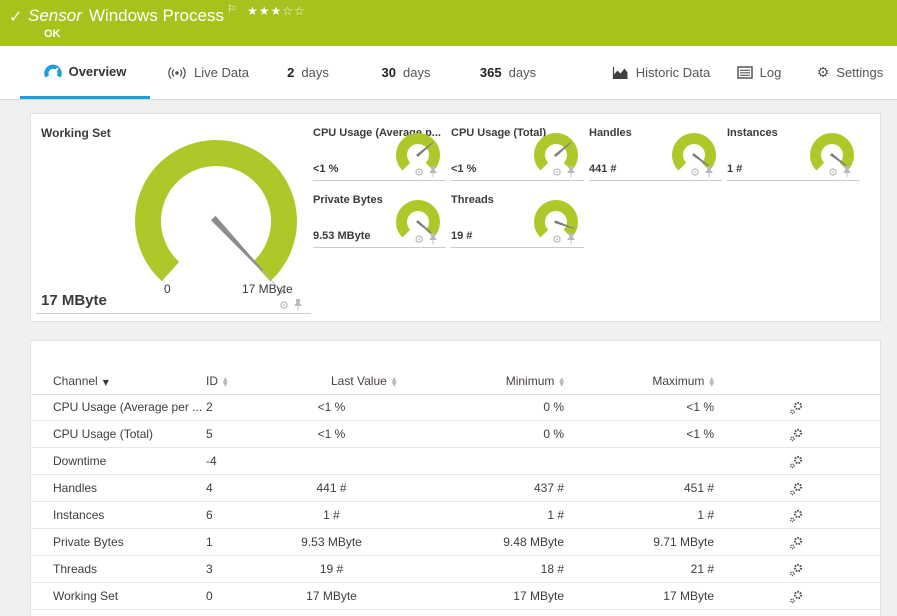  Describe the element at coordinates (744, 72) in the screenshot. I see `log-list-icon` at that location.